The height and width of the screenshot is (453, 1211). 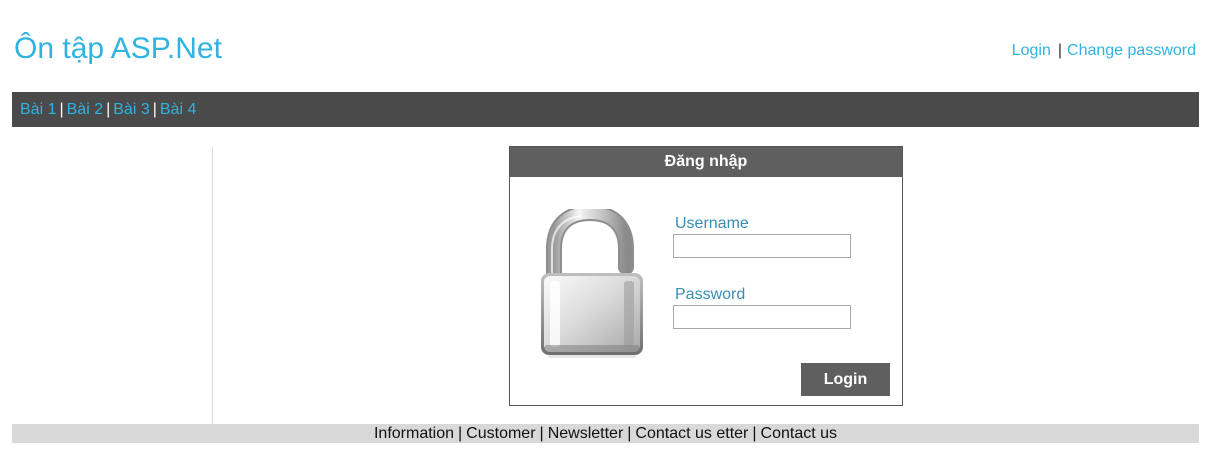 What do you see at coordinates (691, 433) in the screenshot?
I see `footer-link-contact-us-etter: Contact us etter` at bounding box center [691, 433].